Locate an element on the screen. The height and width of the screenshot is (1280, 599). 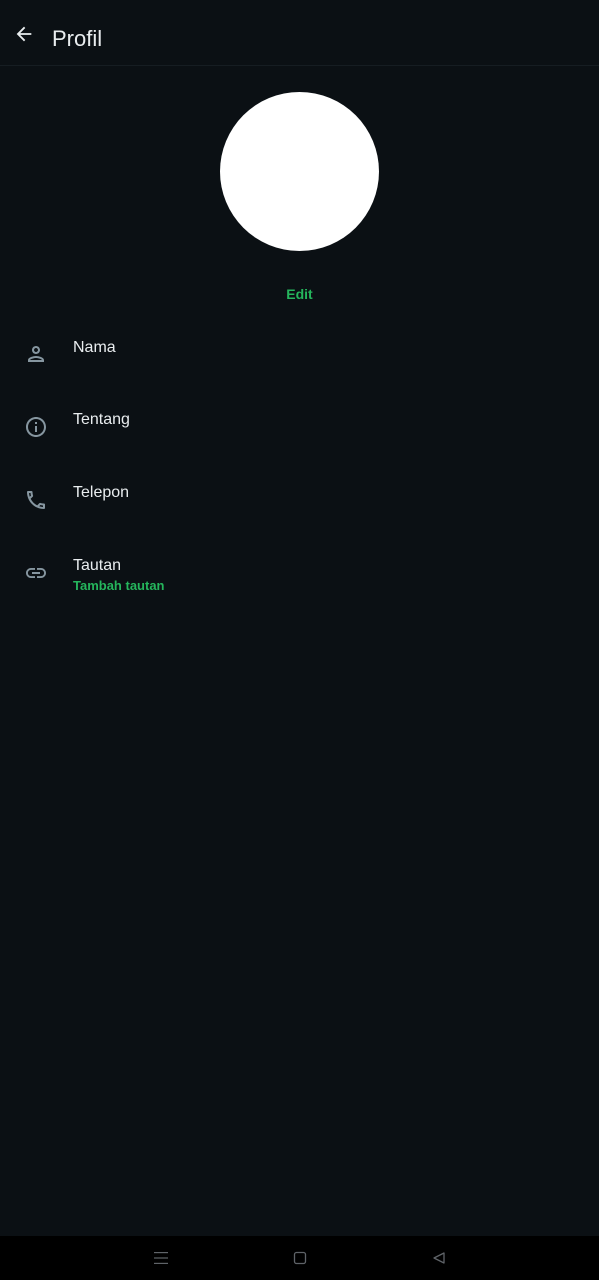
add-link-button: Tambah tautan is located at coordinates (119, 585).